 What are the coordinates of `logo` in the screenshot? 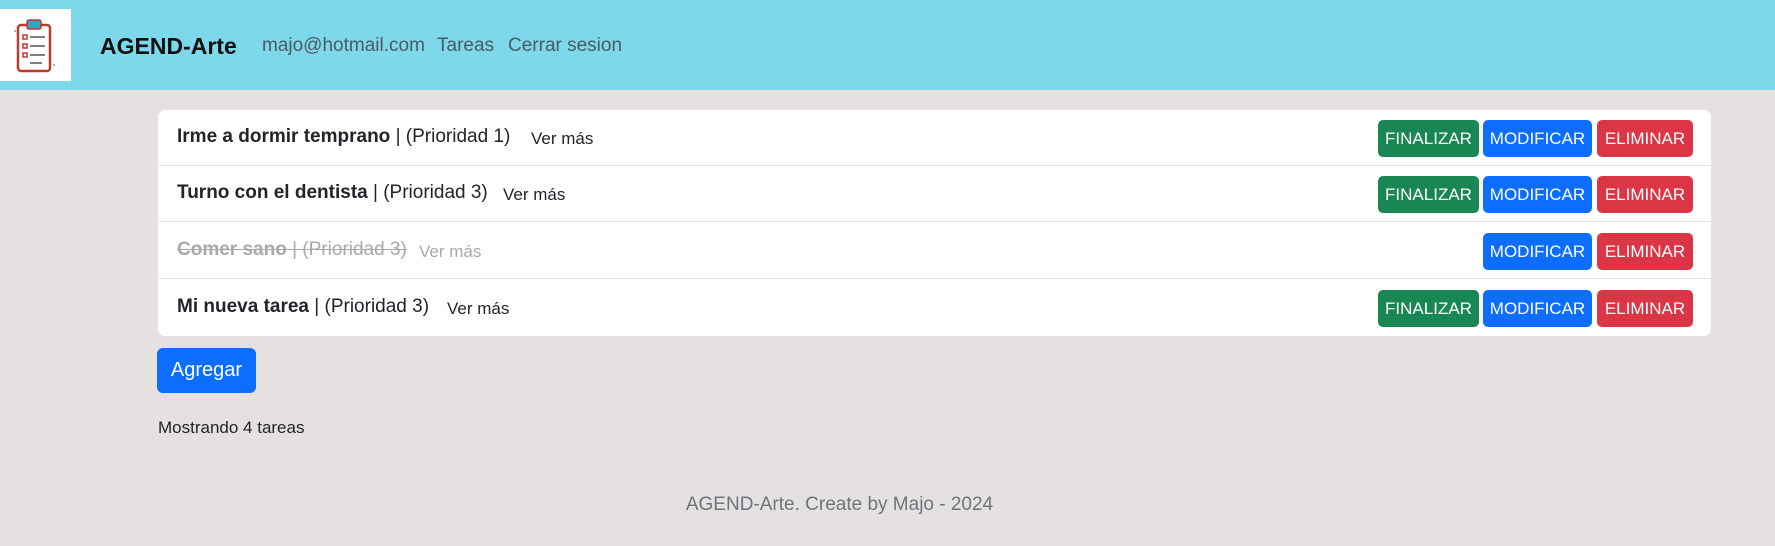 It's located at (35, 45).